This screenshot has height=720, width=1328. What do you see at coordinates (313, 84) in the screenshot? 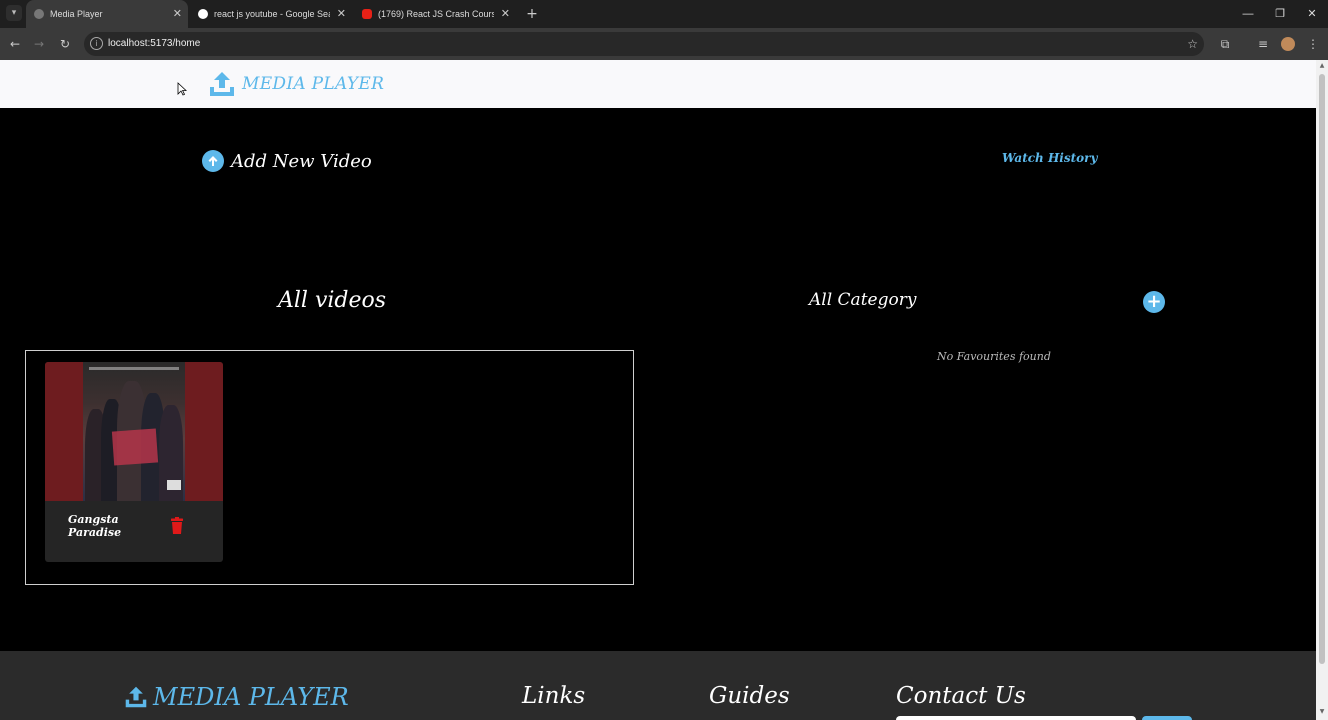
I see `brand-name: MEDIA PLAYER` at bounding box center [313, 84].